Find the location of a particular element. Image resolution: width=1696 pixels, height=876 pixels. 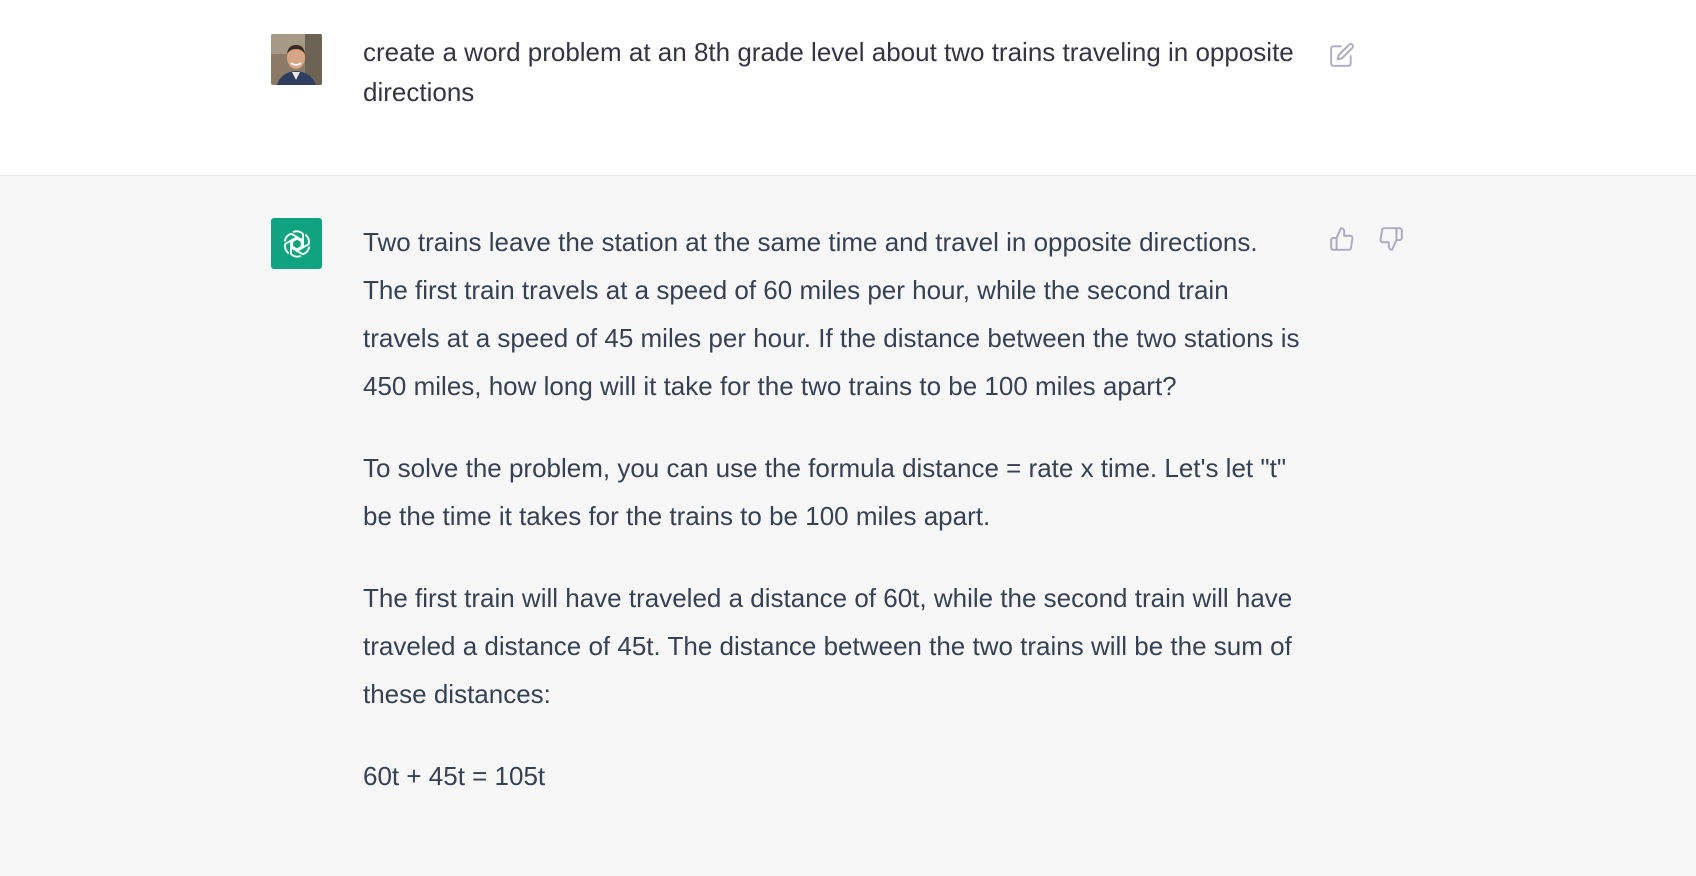

thumbs-up-button is located at coordinates (1342, 239).